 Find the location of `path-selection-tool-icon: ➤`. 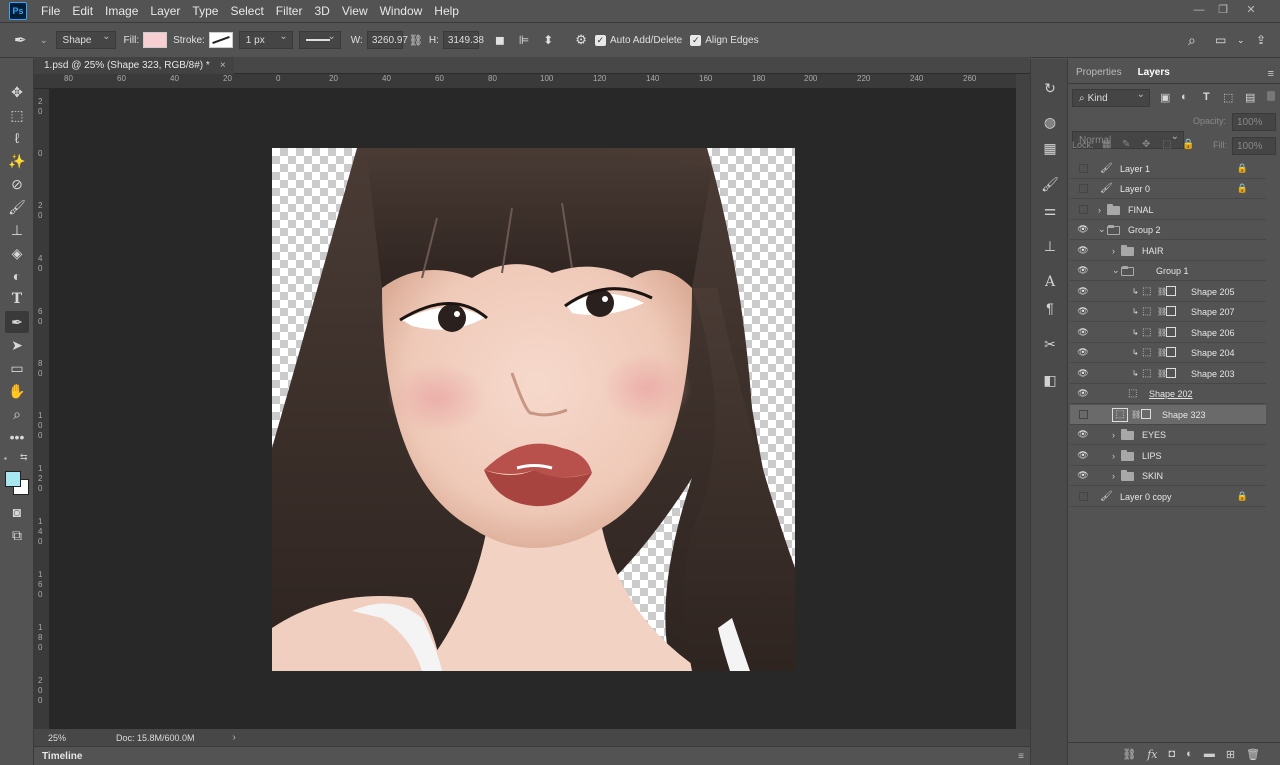

path-selection-tool-icon: ➤ is located at coordinates (17, 345).